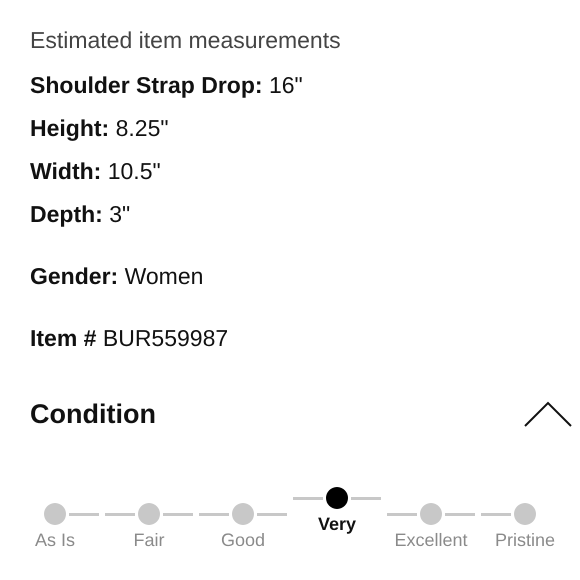 Image resolution: width=580 pixels, height=580 pixels. Describe the element at coordinates (54, 540) in the screenshot. I see `condition-label: As Is` at that location.